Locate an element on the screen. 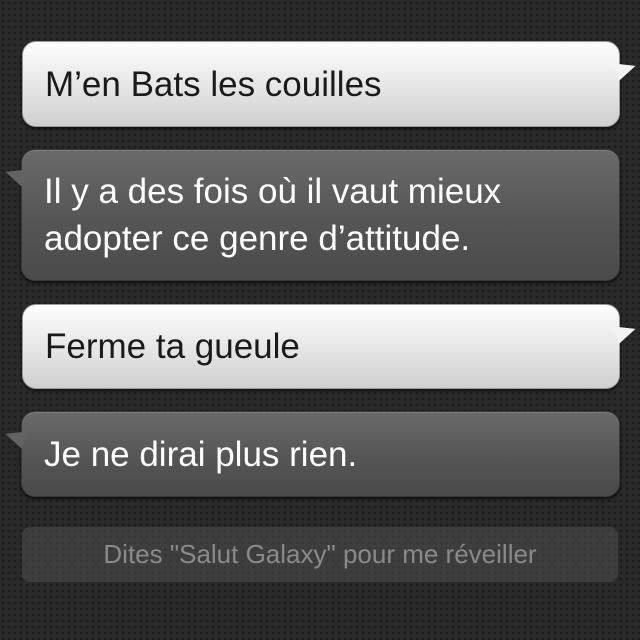 The width and height of the screenshot is (640, 640). user-message-text: M’en Bats les couilles is located at coordinates (213, 84).